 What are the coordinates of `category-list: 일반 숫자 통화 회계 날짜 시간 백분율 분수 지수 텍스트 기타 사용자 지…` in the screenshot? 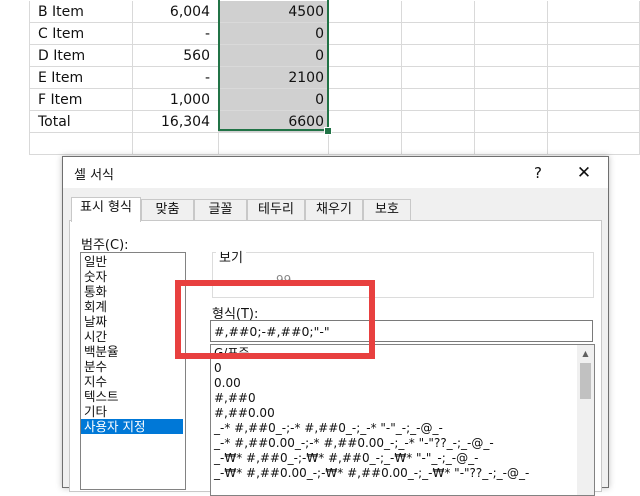 It's located at (133, 371).